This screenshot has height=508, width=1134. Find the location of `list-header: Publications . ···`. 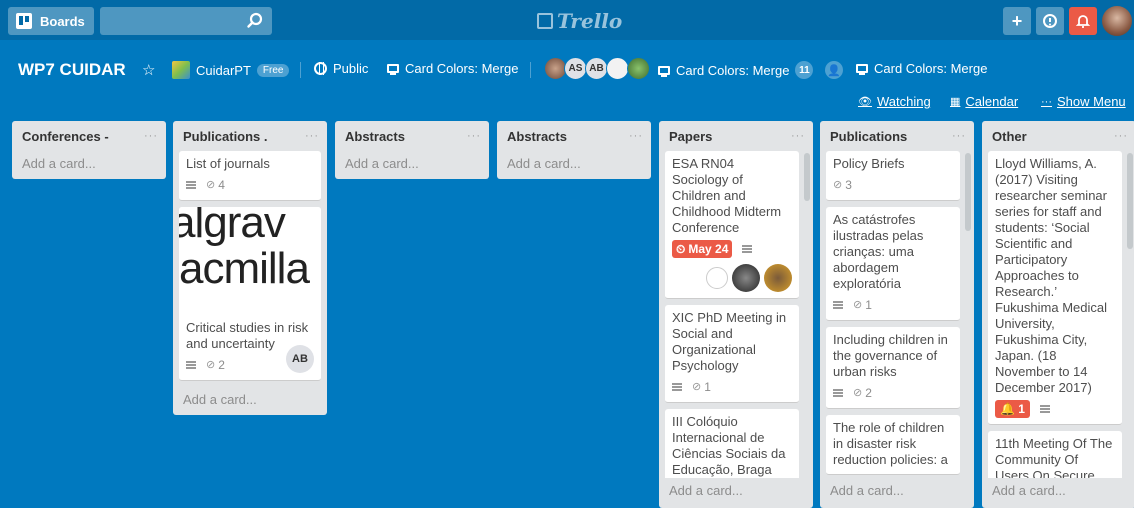

list-header: Publications . ··· is located at coordinates (250, 136).